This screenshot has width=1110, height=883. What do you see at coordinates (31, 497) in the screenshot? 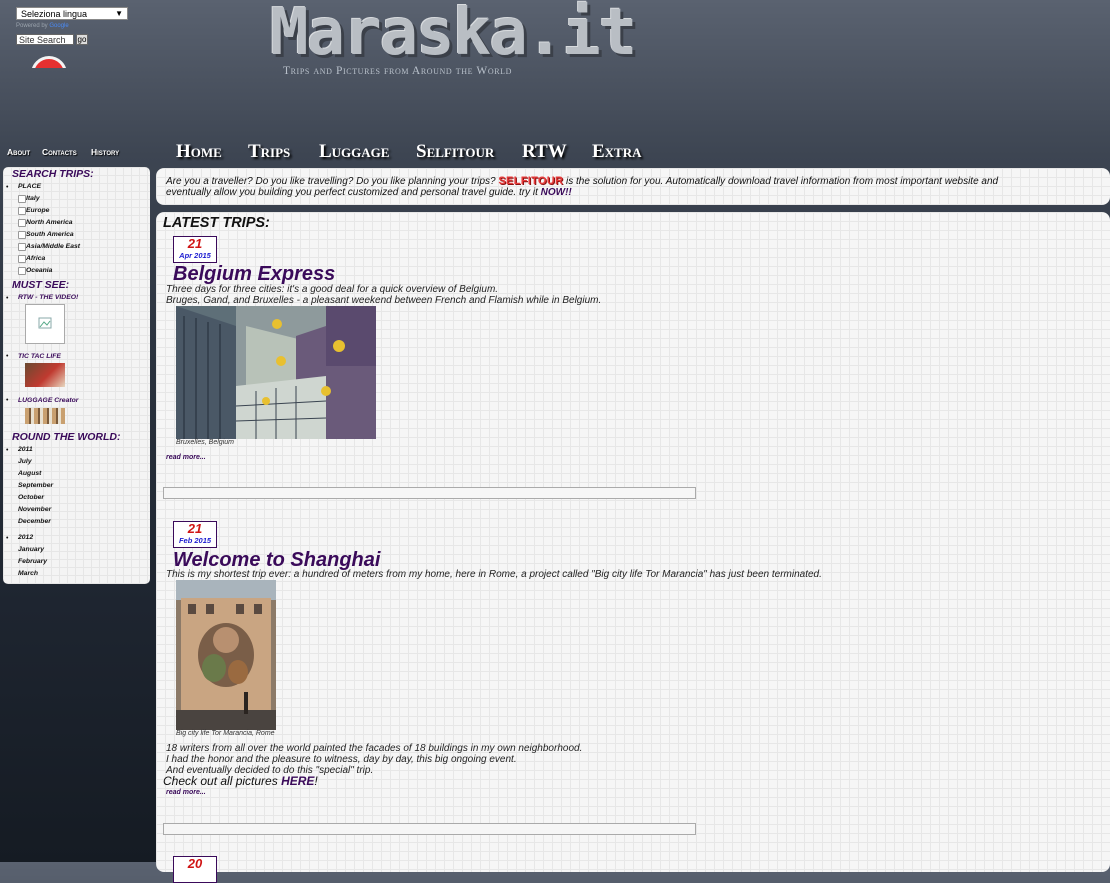
I see `month-link: October` at bounding box center [31, 497].